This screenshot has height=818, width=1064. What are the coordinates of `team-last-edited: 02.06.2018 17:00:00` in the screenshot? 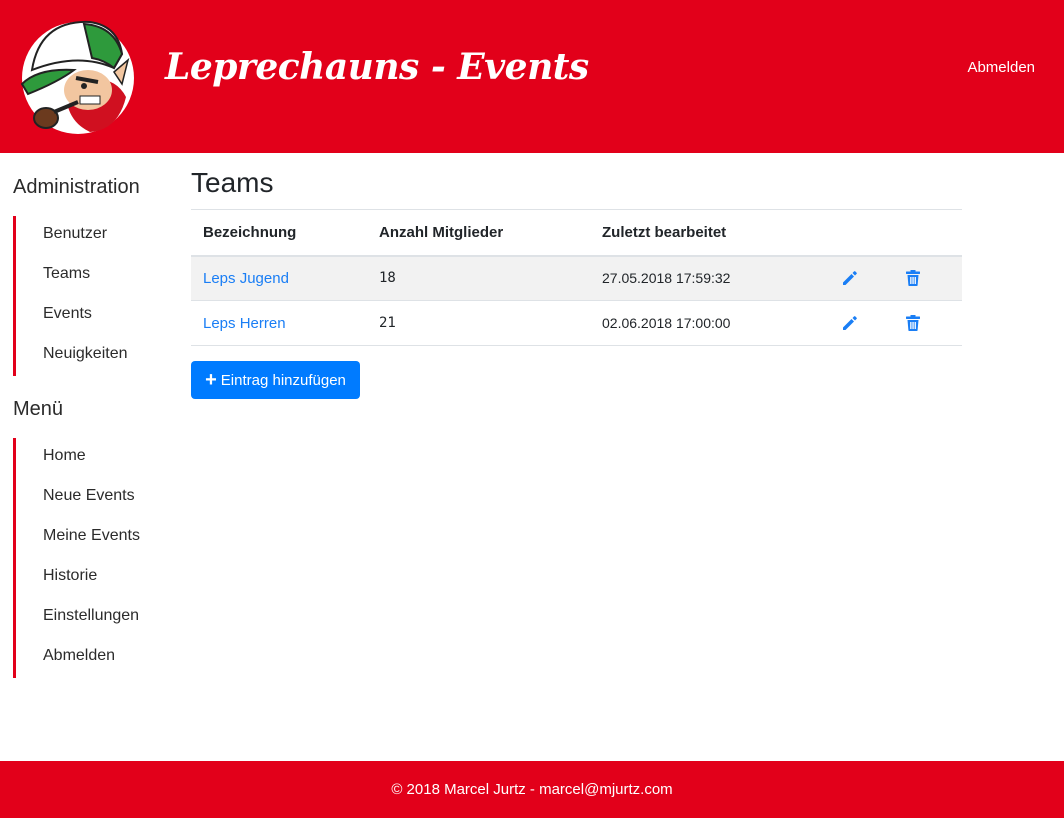 It's located at (713, 323).